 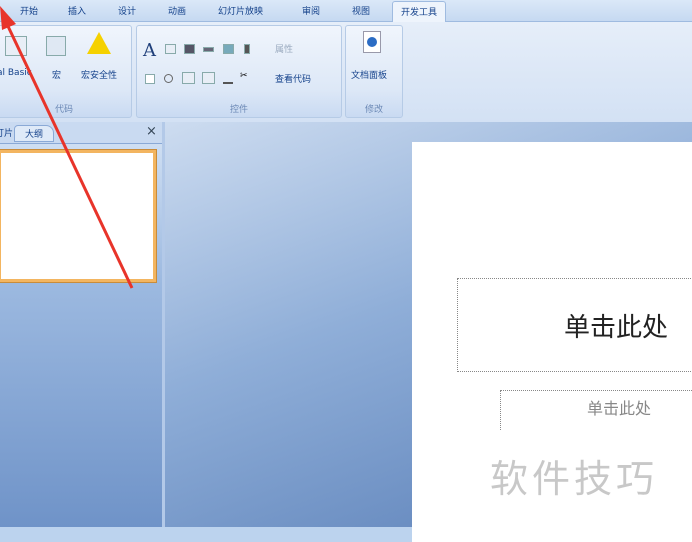 I want to click on red-arrow-annotation, so click(x=67, y=147).